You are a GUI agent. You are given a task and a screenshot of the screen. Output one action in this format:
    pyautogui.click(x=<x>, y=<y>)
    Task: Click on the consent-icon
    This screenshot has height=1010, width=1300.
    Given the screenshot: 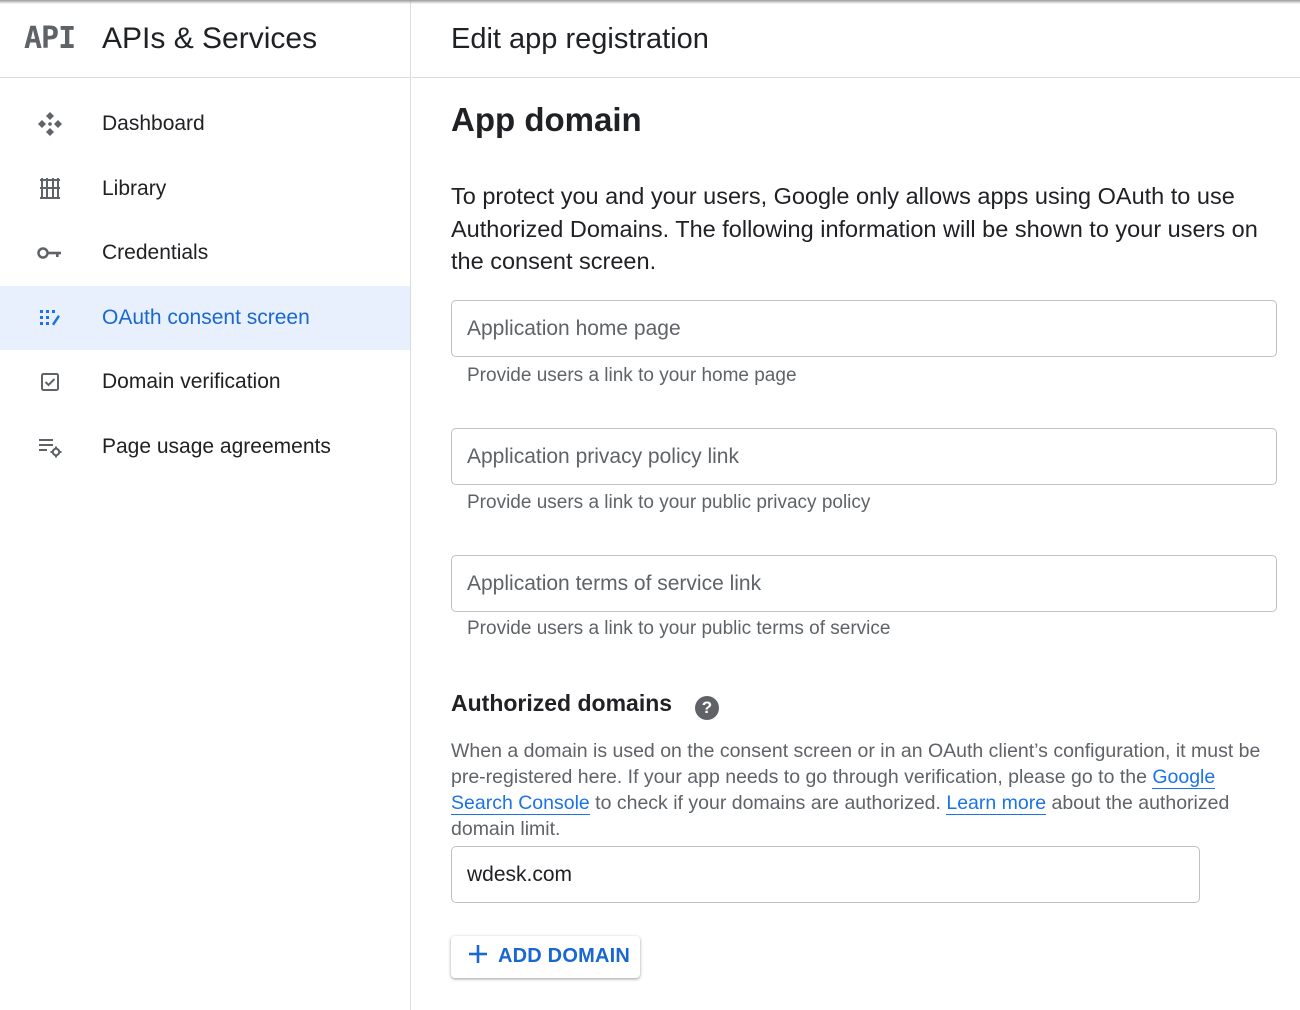 What is the action you would take?
    pyautogui.click(x=50, y=318)
    